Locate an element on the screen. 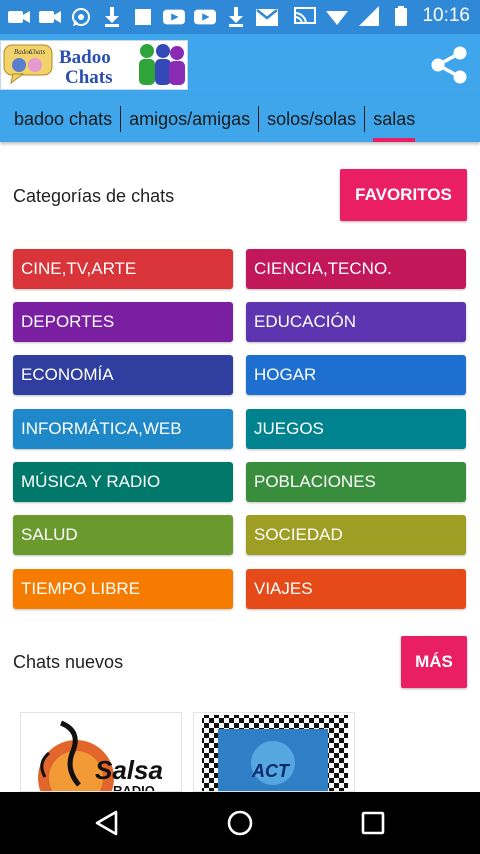 This screenshot has width=480, height=854. app-logo: Badoo Chats Badoo Chats is located at coordinates (94, 65).